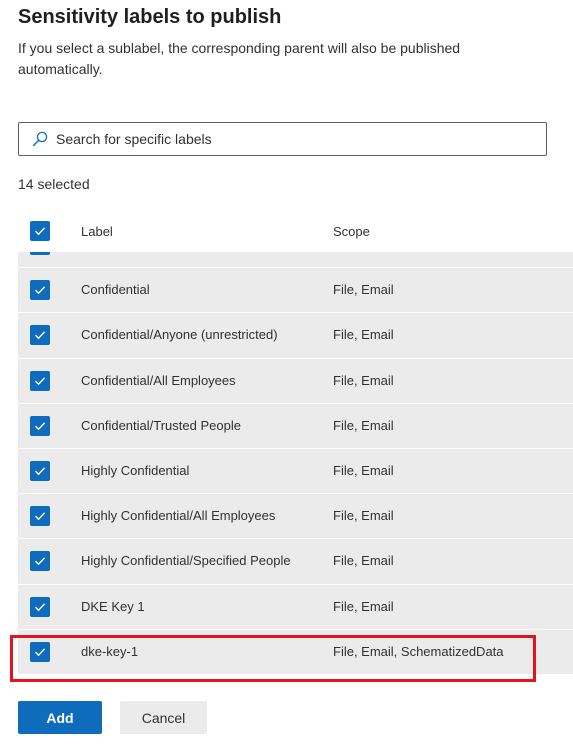 This screenshot has height=745, width=573. I want to click on row-label: Highly Confidential, so click(135, 470).